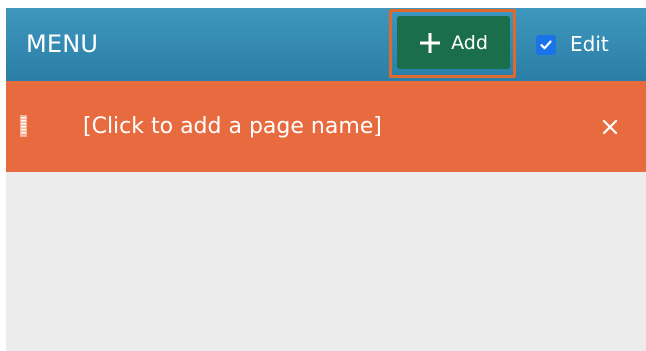 The height and width of the screenshot is (351, 646). Describe the element at coordinates (589, 44) in the screenshot. I see `edit-label: Edit` at that location.